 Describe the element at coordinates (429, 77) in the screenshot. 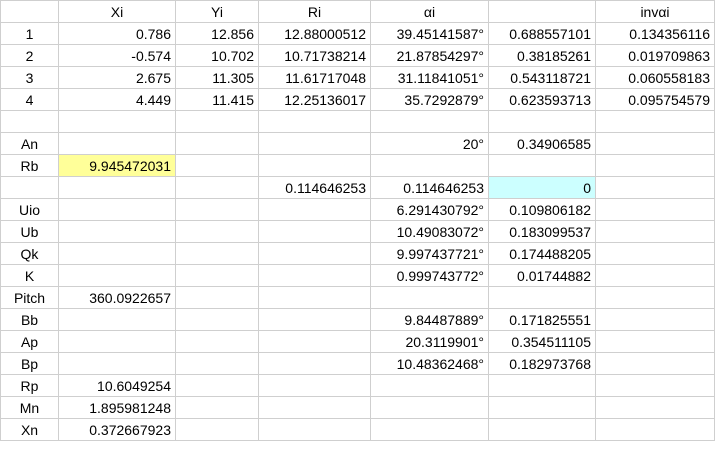

I see `cell: 31.11841051°` at that location.